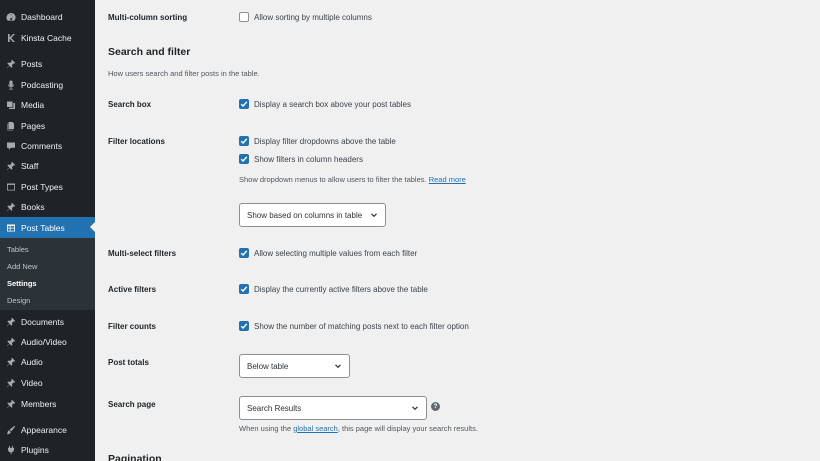 The height and width of the screenshot is (461, 820). Describe the element at coordinates (44, 342) in the screenshot. I see `sidebar-item-label: Audio/Video` at that location.